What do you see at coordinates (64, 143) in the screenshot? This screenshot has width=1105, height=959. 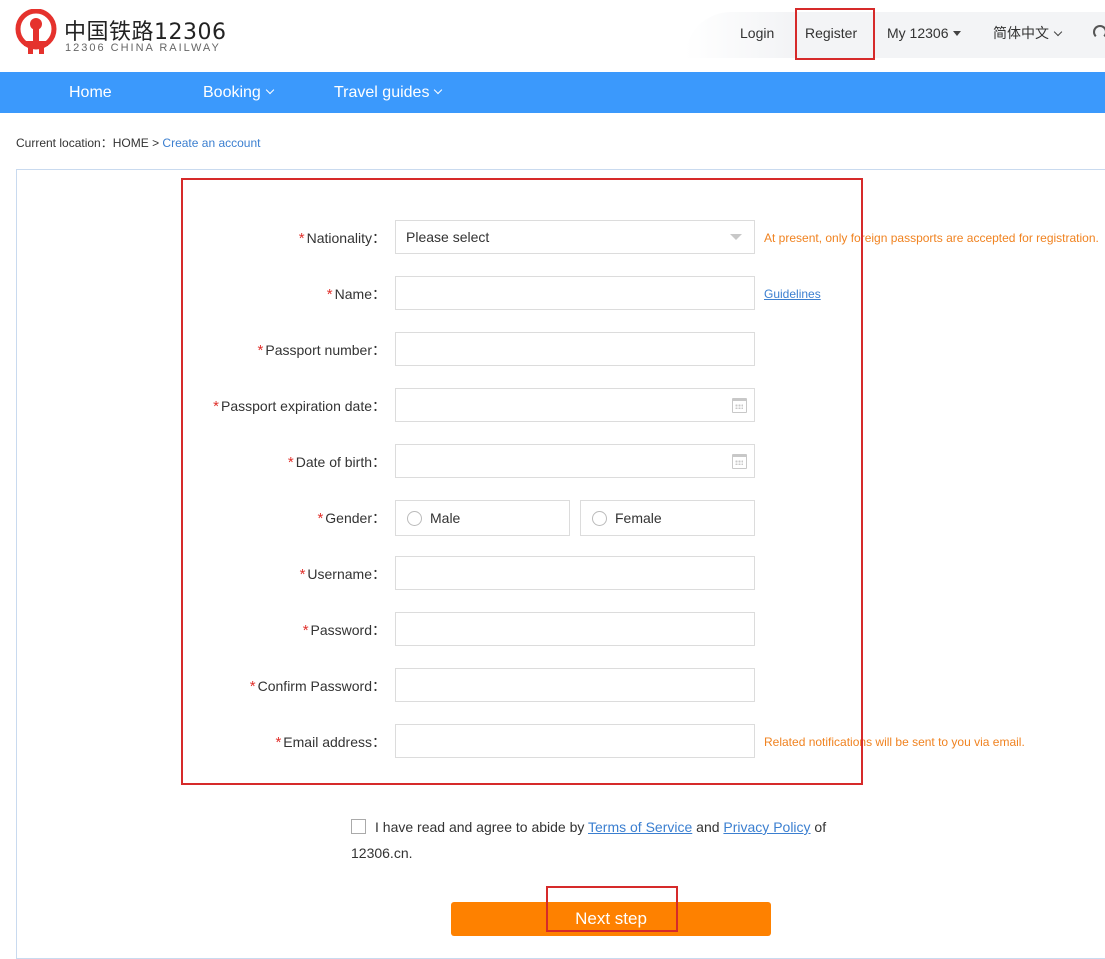 I see `breadcrumb-prefix: Current location：` at bounding box center [64, 143].